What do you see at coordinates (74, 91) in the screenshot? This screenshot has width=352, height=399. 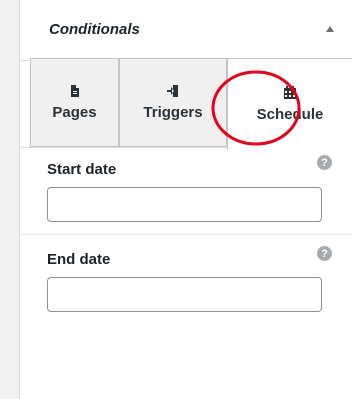 I see `document-icon` at bounding box center [74, 91].